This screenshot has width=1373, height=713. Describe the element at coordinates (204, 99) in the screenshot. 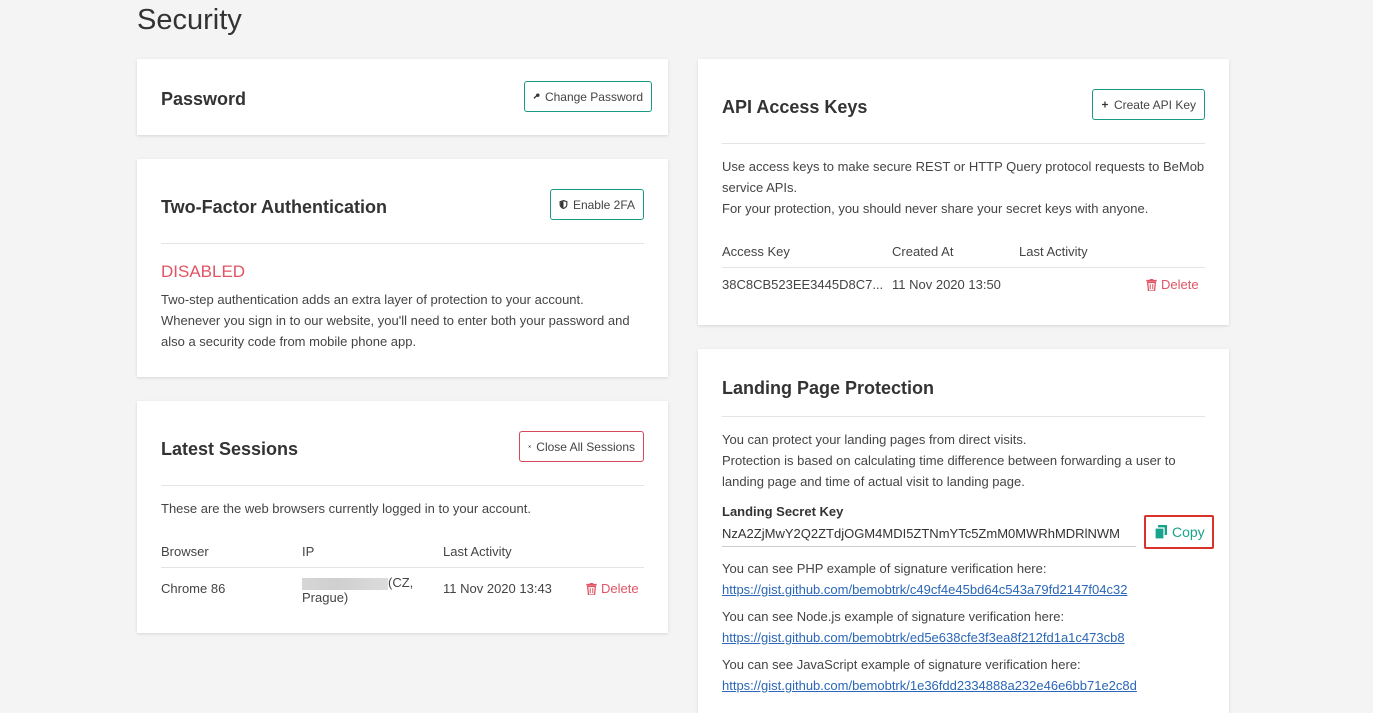

I see `password-title: Password` at that location.